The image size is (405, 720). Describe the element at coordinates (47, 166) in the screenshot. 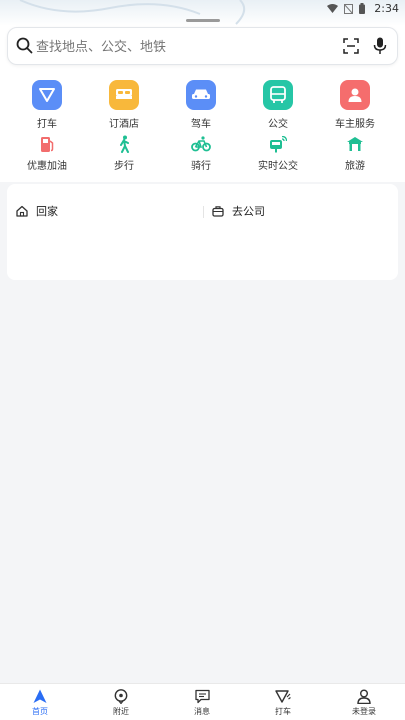

I see `service-label: 优惠加油` at that location.